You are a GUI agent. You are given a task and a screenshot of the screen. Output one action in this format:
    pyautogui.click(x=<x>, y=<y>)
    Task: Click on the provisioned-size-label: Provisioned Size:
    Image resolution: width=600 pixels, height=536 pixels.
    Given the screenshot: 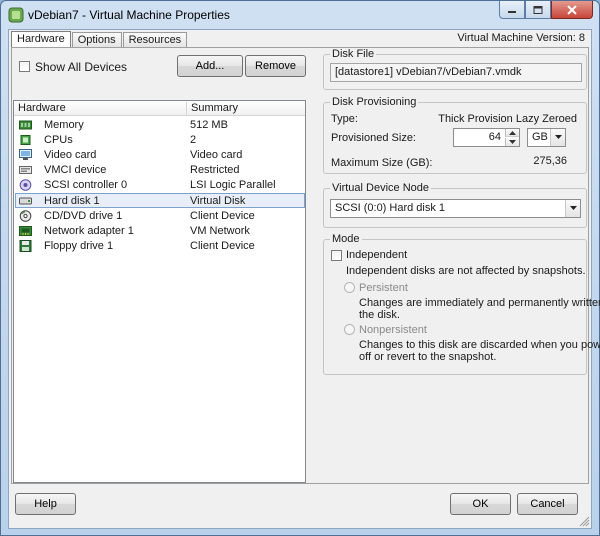 What is the action you would take?
    pyautogui.click(x=373, y=138)
    